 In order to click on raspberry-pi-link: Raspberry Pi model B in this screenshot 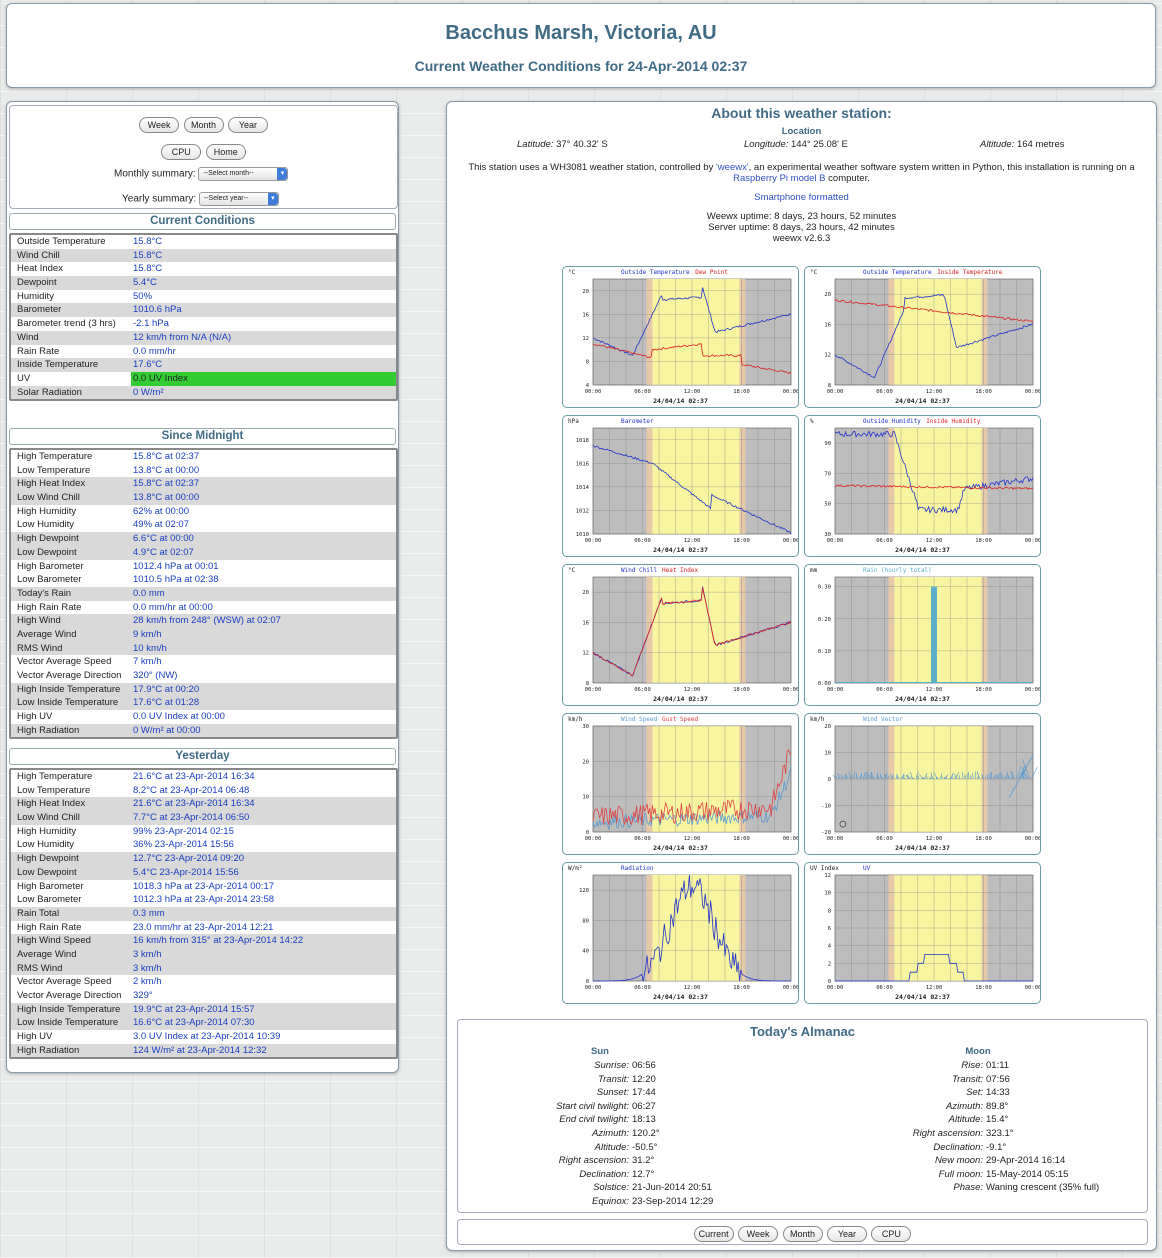, I will do `click(779, 178)`.